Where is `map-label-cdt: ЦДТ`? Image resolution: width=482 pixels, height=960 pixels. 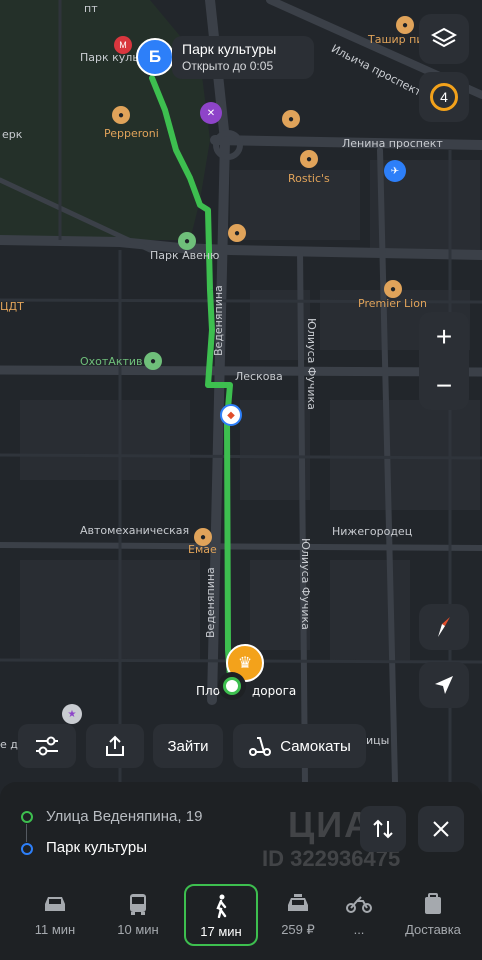
map-label-cdt: ЦДТ is located at coordinates (12, 306).